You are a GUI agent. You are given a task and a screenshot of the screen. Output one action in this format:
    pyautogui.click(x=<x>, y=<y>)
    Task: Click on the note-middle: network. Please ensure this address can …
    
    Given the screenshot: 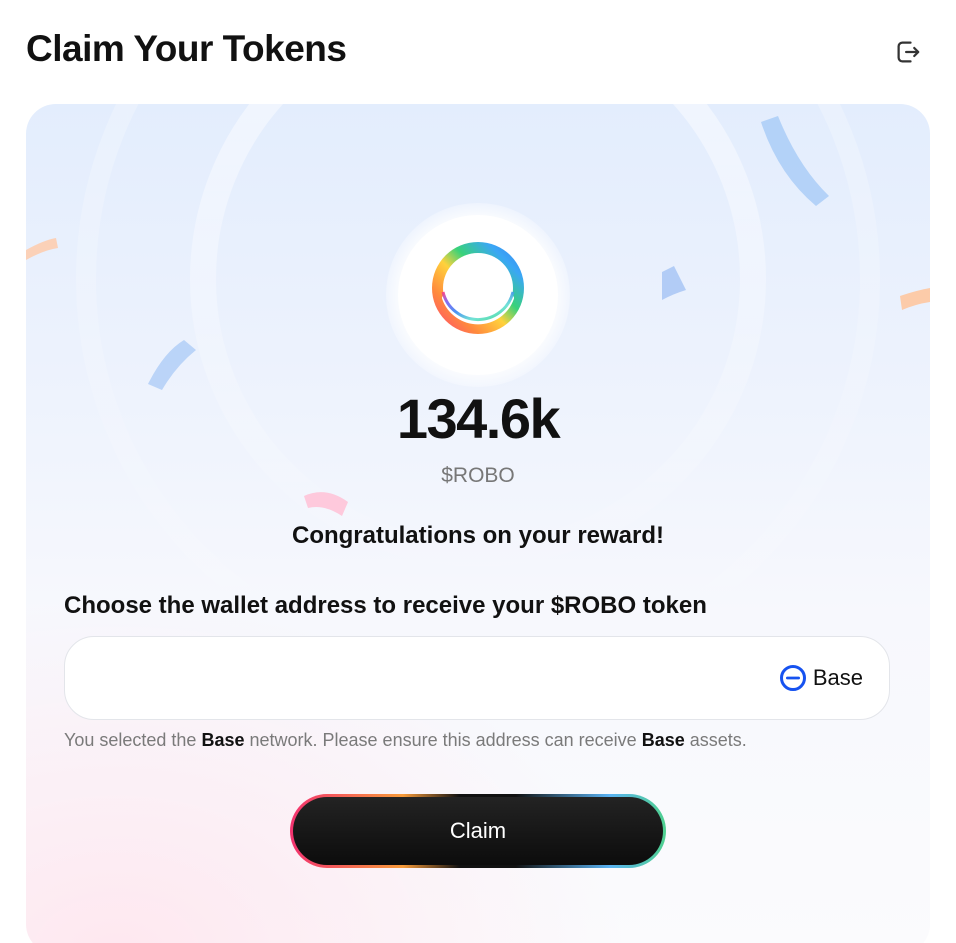 What is the action you would take?
    pyautogui.click(x=443, y=740)
    